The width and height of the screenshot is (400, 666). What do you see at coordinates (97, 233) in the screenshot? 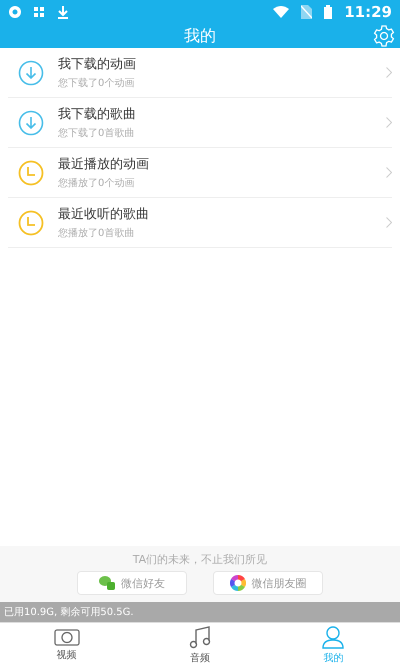
I see `row-subtitle: 您播放了0首歌曲` at bounding box center [97, 233].